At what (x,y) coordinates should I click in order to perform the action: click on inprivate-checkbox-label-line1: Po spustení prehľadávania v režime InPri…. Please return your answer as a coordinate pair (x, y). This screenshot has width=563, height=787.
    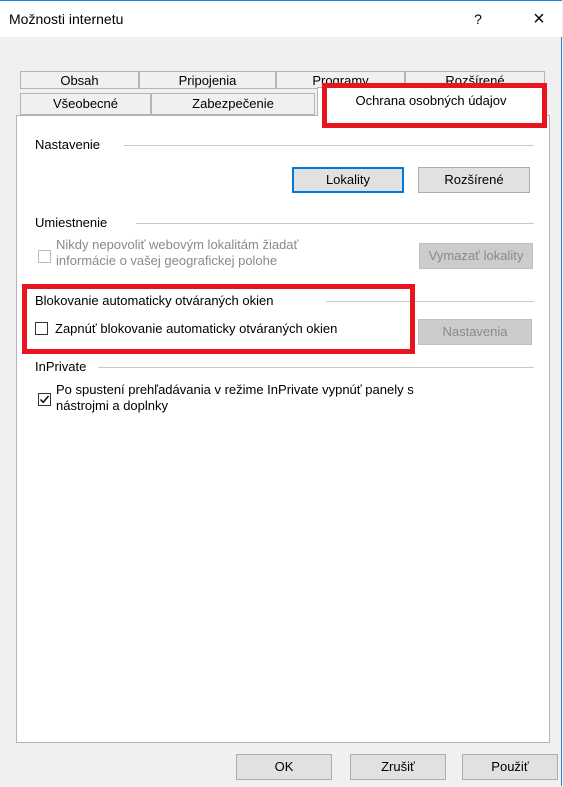
    Looking at the image, I should click on (235, 389).